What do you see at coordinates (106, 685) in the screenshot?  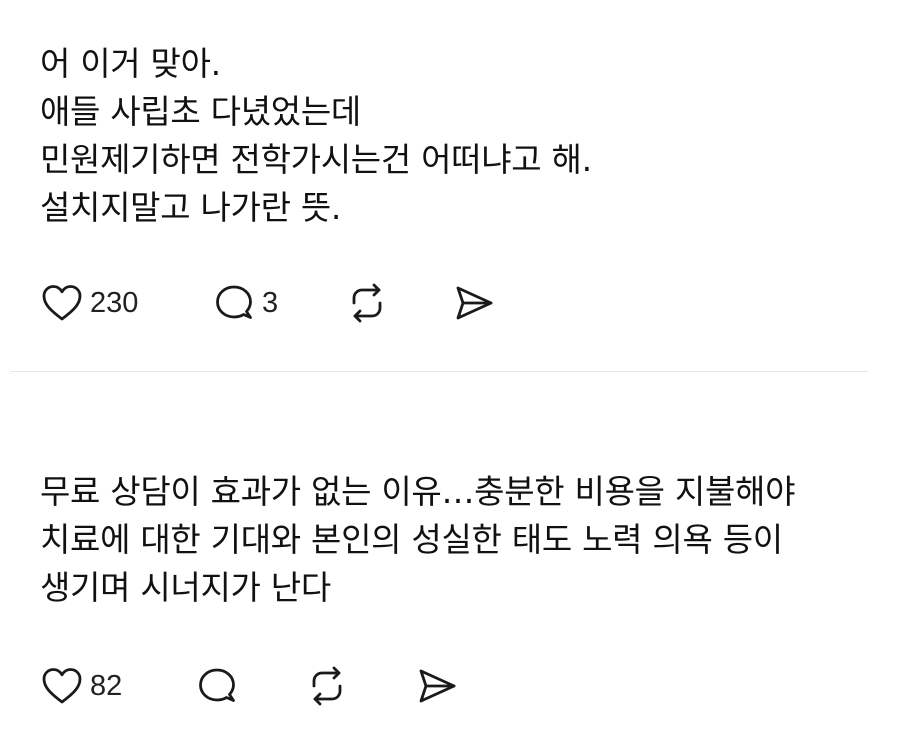 I see `like-count: 82` at bounding box center [106, 685].